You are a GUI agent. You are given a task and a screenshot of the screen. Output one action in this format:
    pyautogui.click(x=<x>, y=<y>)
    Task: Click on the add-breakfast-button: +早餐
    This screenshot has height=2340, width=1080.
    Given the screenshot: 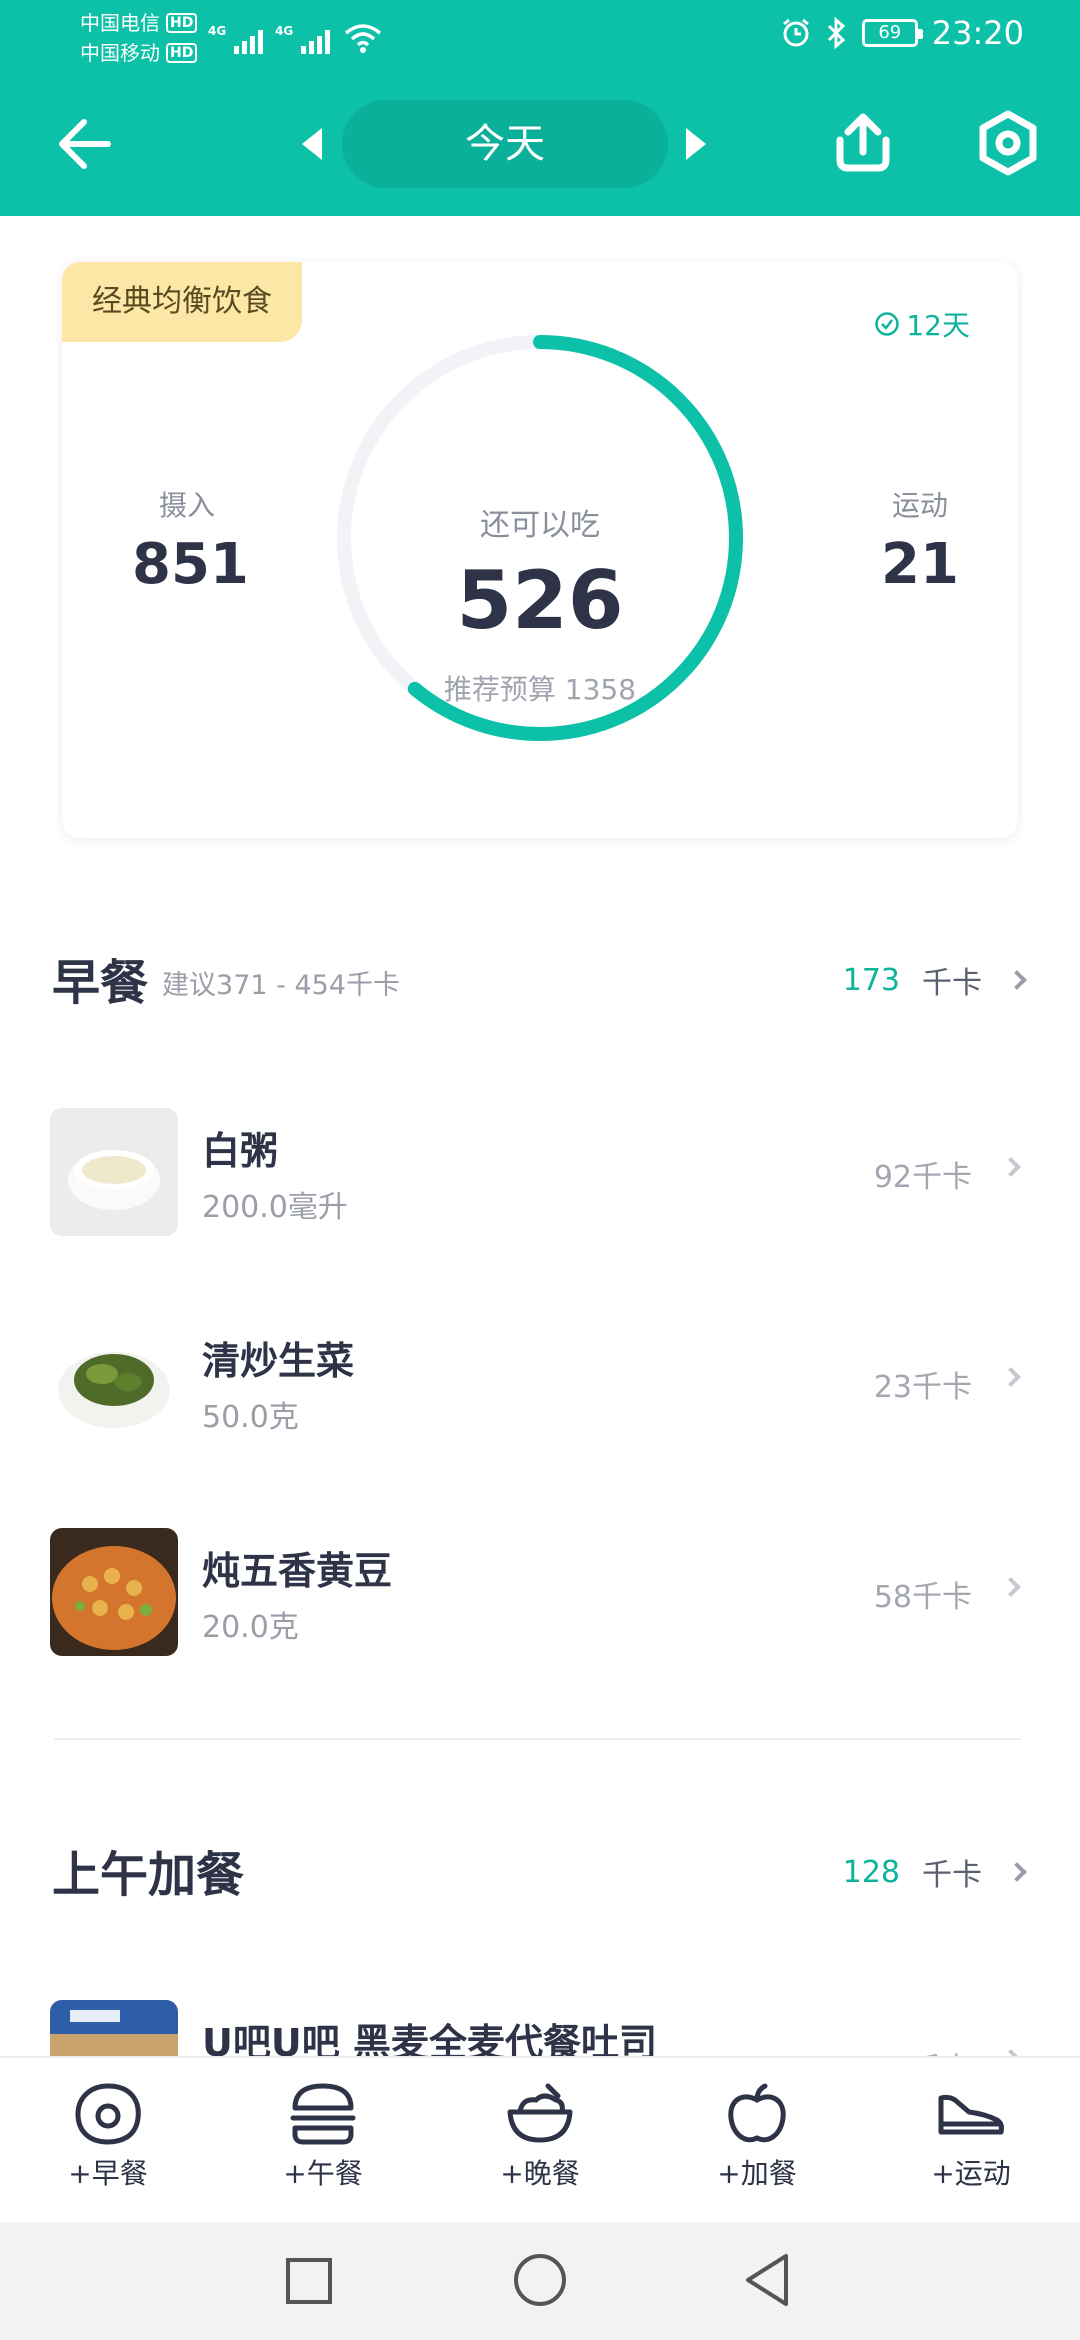 What is the action you would take?
    pyautogui.click(x=108, y=2137)
    